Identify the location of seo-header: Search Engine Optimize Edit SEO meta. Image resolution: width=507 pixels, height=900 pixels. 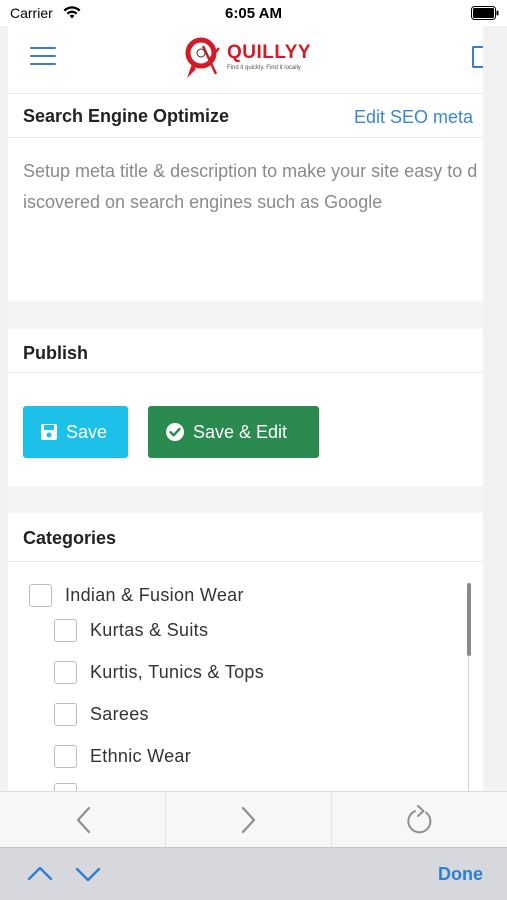
(245, 116).